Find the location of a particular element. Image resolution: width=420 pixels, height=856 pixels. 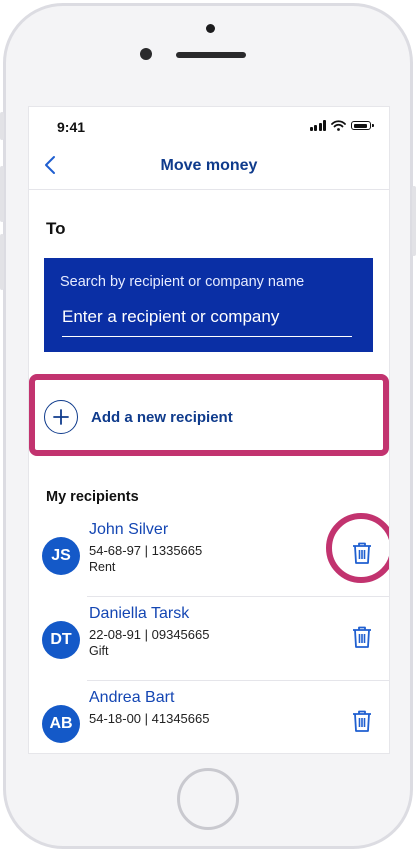

cellular-signal-icon is located at coordinates (317, 125).